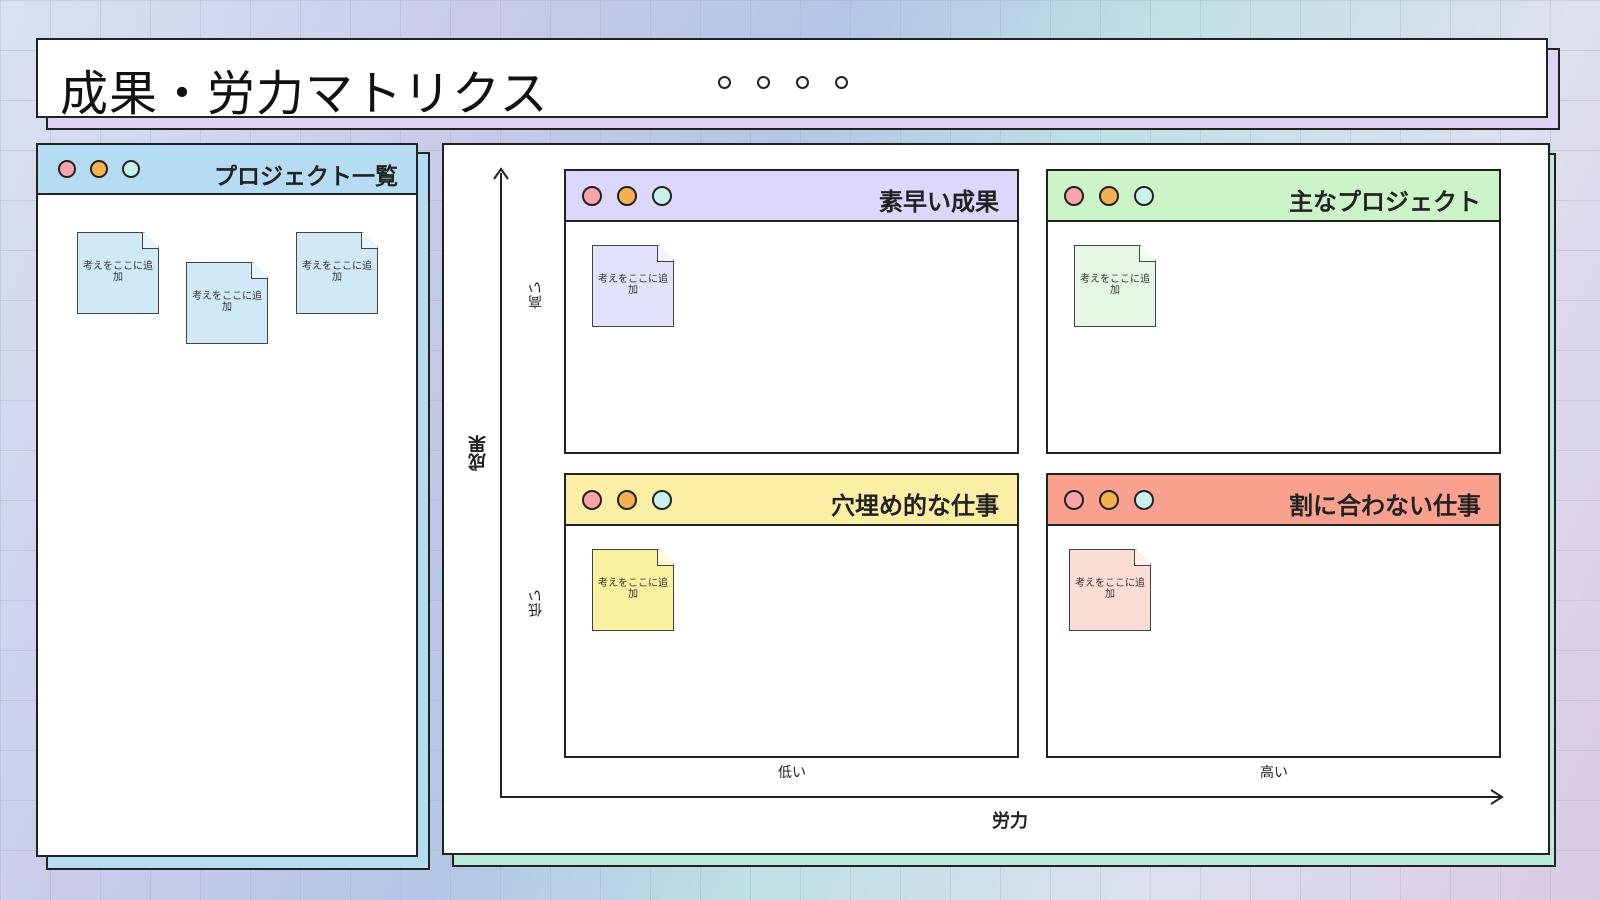 The image size is (1600, 900). Describe the element at coordinates (501, 173) in the screenshot. I see `y-axis-arrow-icon` at that location.